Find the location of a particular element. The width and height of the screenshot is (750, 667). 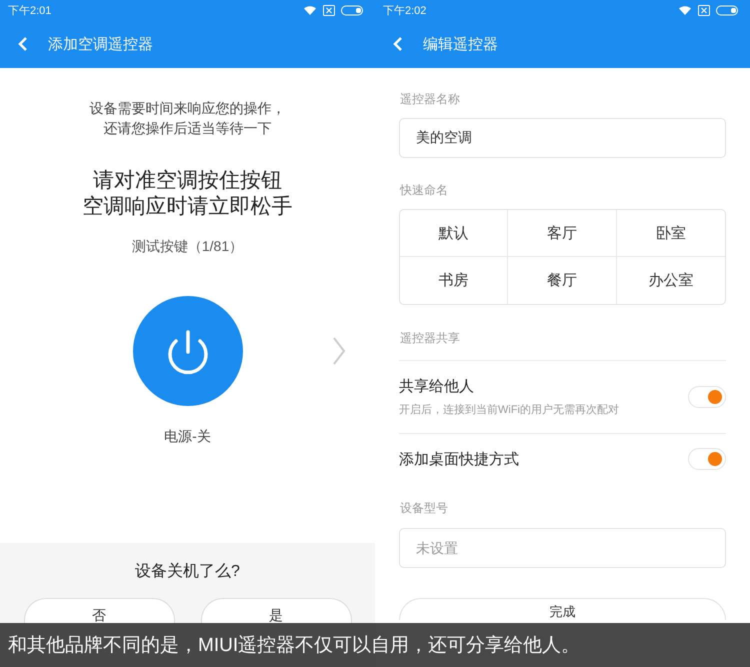

status-time: 下午2:01 is located at coordinates (30, 11).